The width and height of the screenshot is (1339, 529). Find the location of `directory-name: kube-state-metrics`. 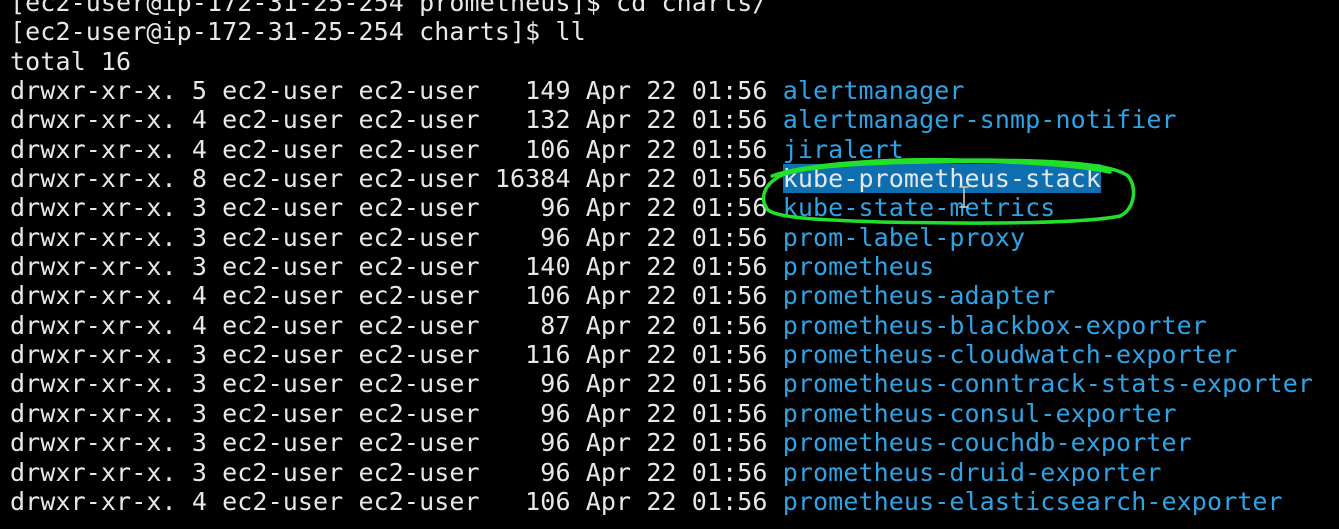

directory-name: kube-state-metrics is located at coordinates (919, 207).